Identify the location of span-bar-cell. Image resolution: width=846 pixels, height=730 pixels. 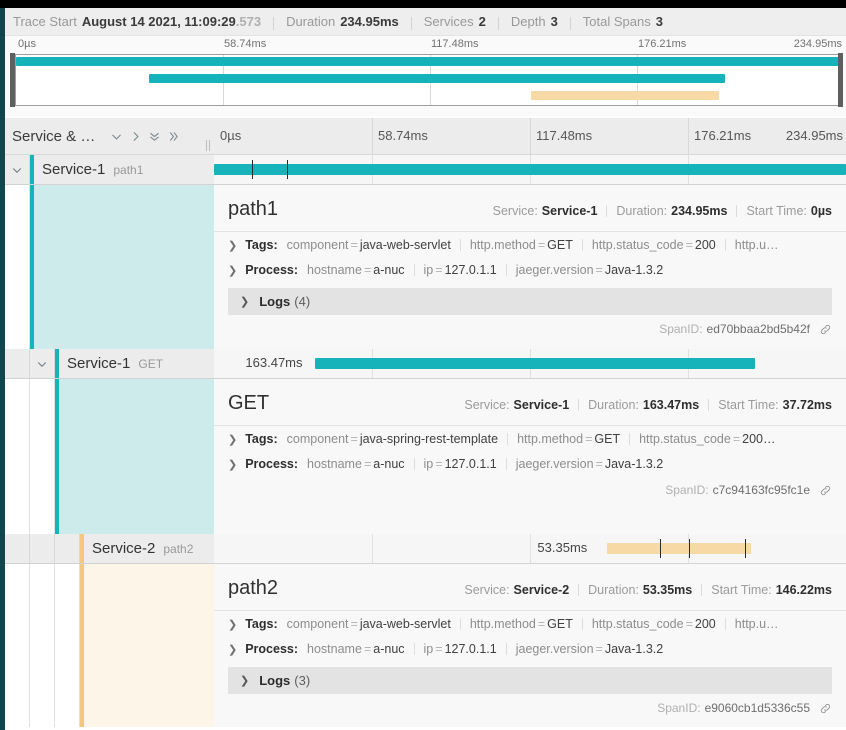
(530, 169).